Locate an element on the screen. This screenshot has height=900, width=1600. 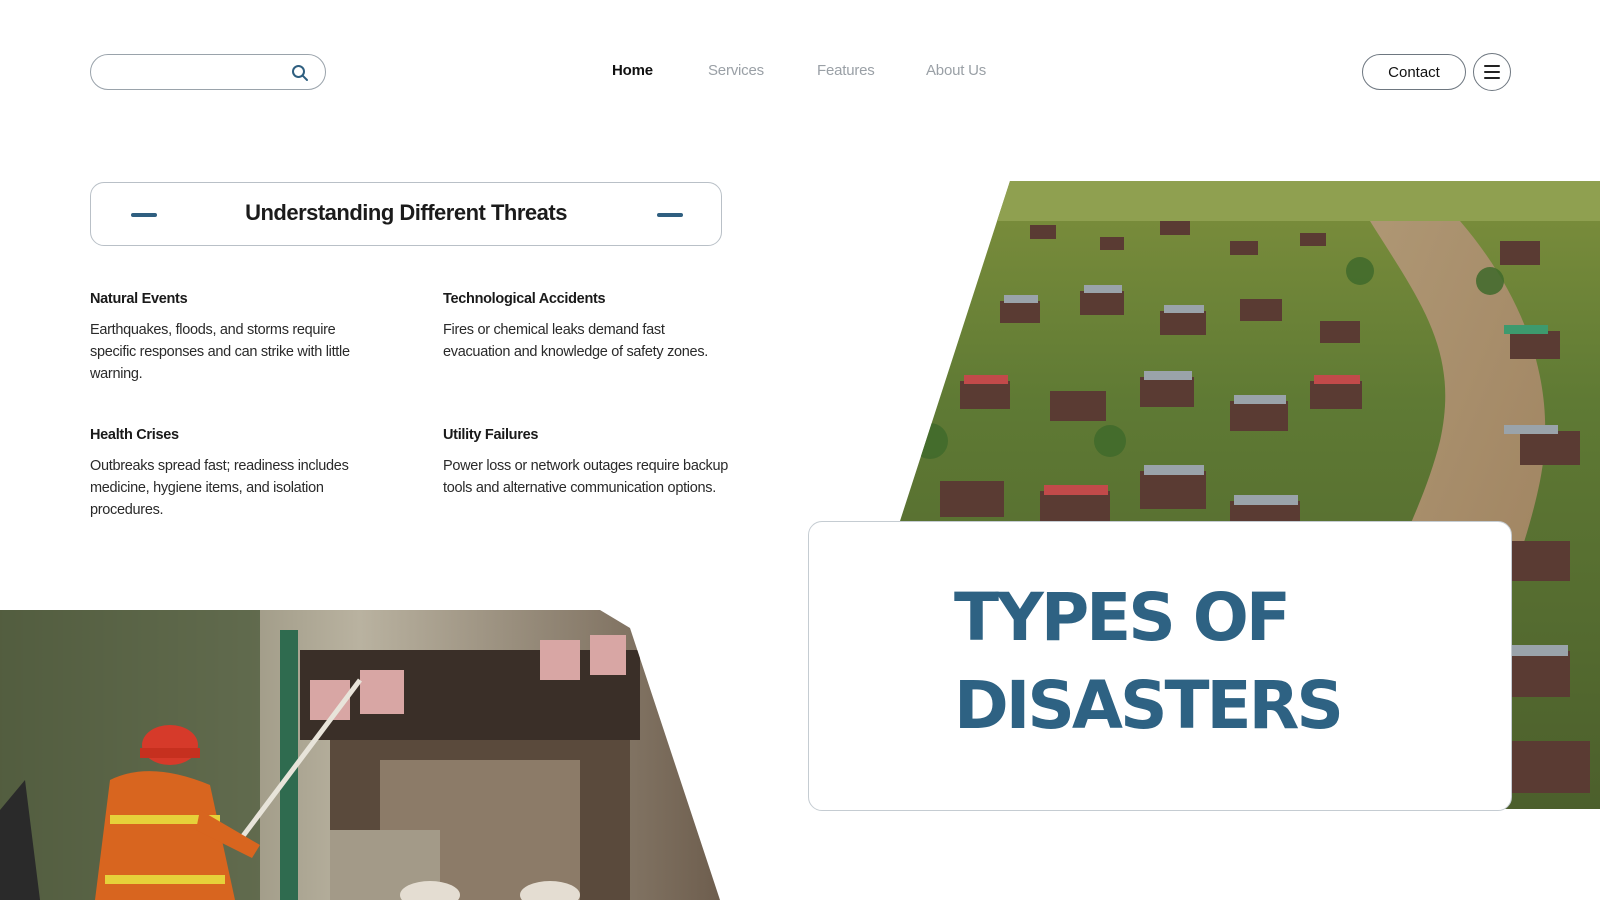
search-input is located at coordinates (190, 72).